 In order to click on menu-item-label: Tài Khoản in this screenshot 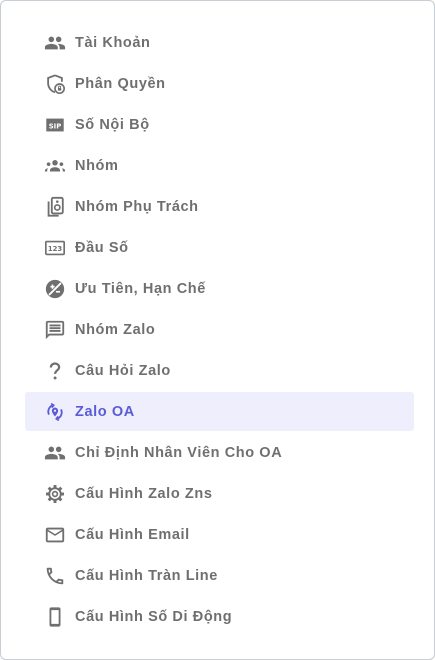, I will do `click(113, 42)`.